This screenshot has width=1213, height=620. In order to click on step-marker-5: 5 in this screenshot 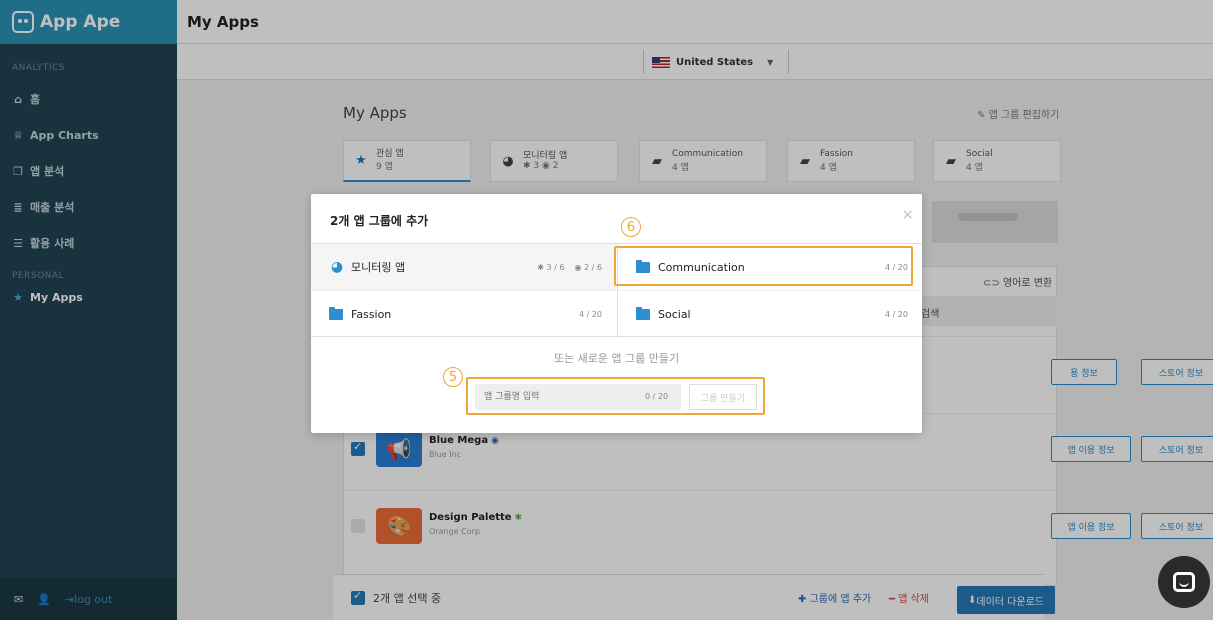, I will do `click(453, 377)`.